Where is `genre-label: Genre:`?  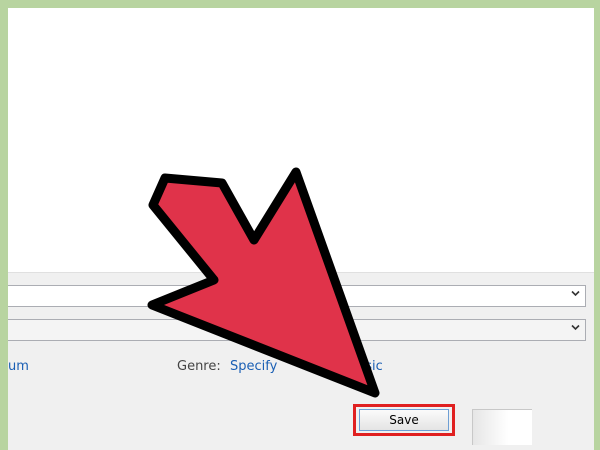
genre-label: Genre: is located at coordinates (199, 366).